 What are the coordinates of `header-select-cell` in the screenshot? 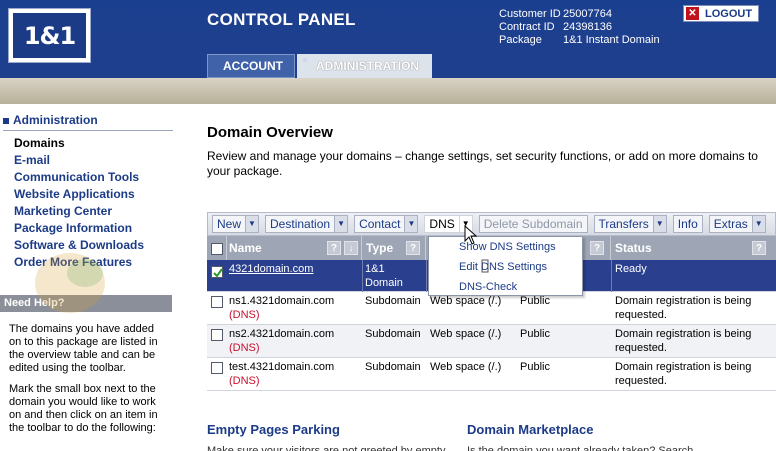 It's located at (217, 248).